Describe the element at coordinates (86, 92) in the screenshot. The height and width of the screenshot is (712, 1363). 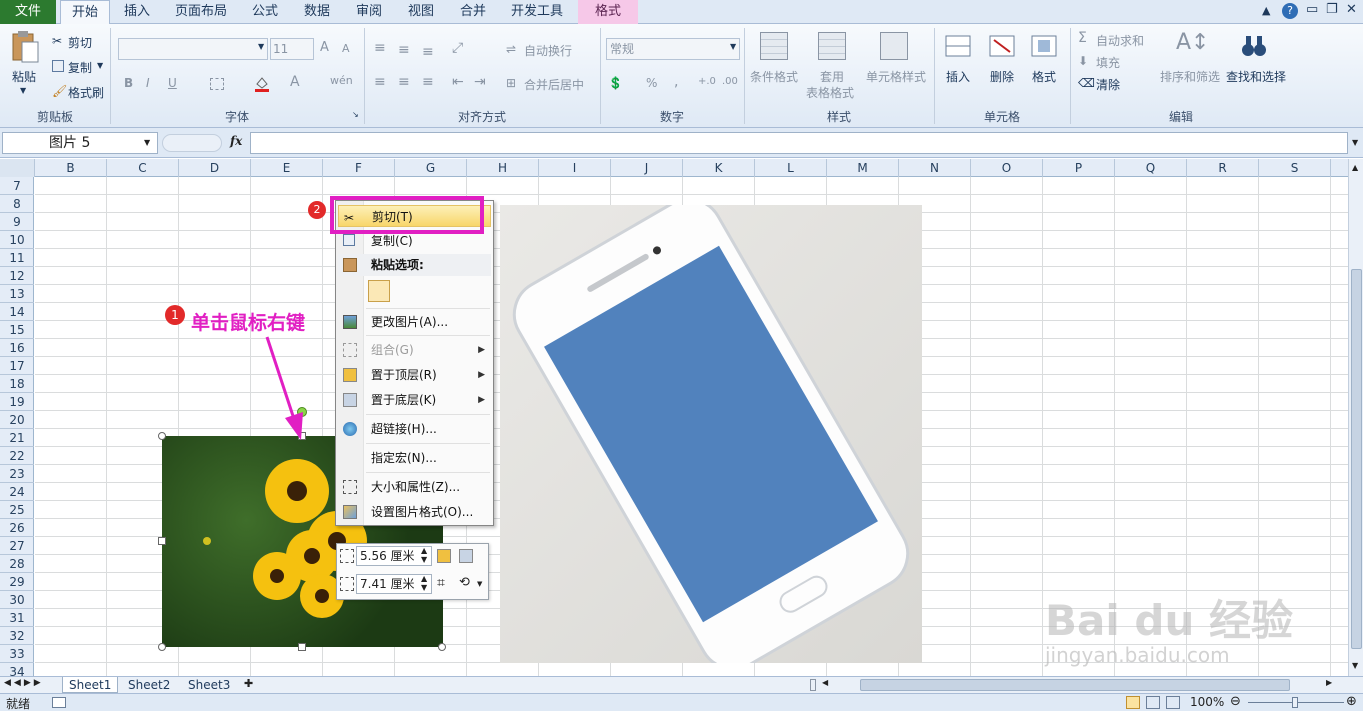
I see `format-painter-button: 格式刷` at that location.